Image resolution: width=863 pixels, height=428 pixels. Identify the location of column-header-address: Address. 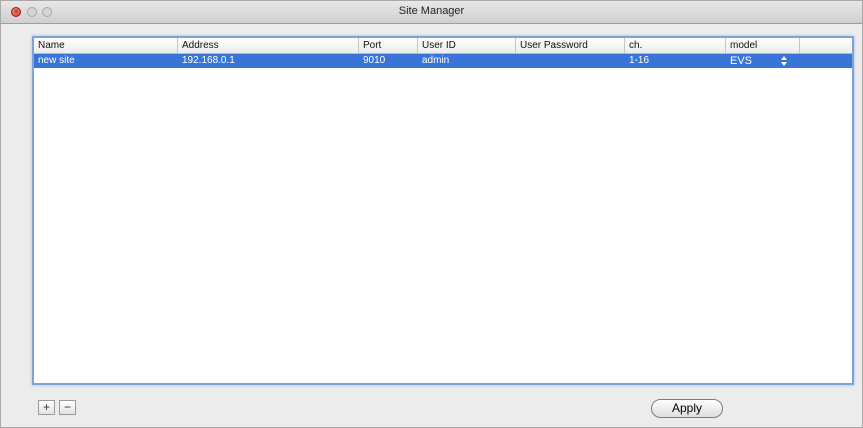
(268, 45).